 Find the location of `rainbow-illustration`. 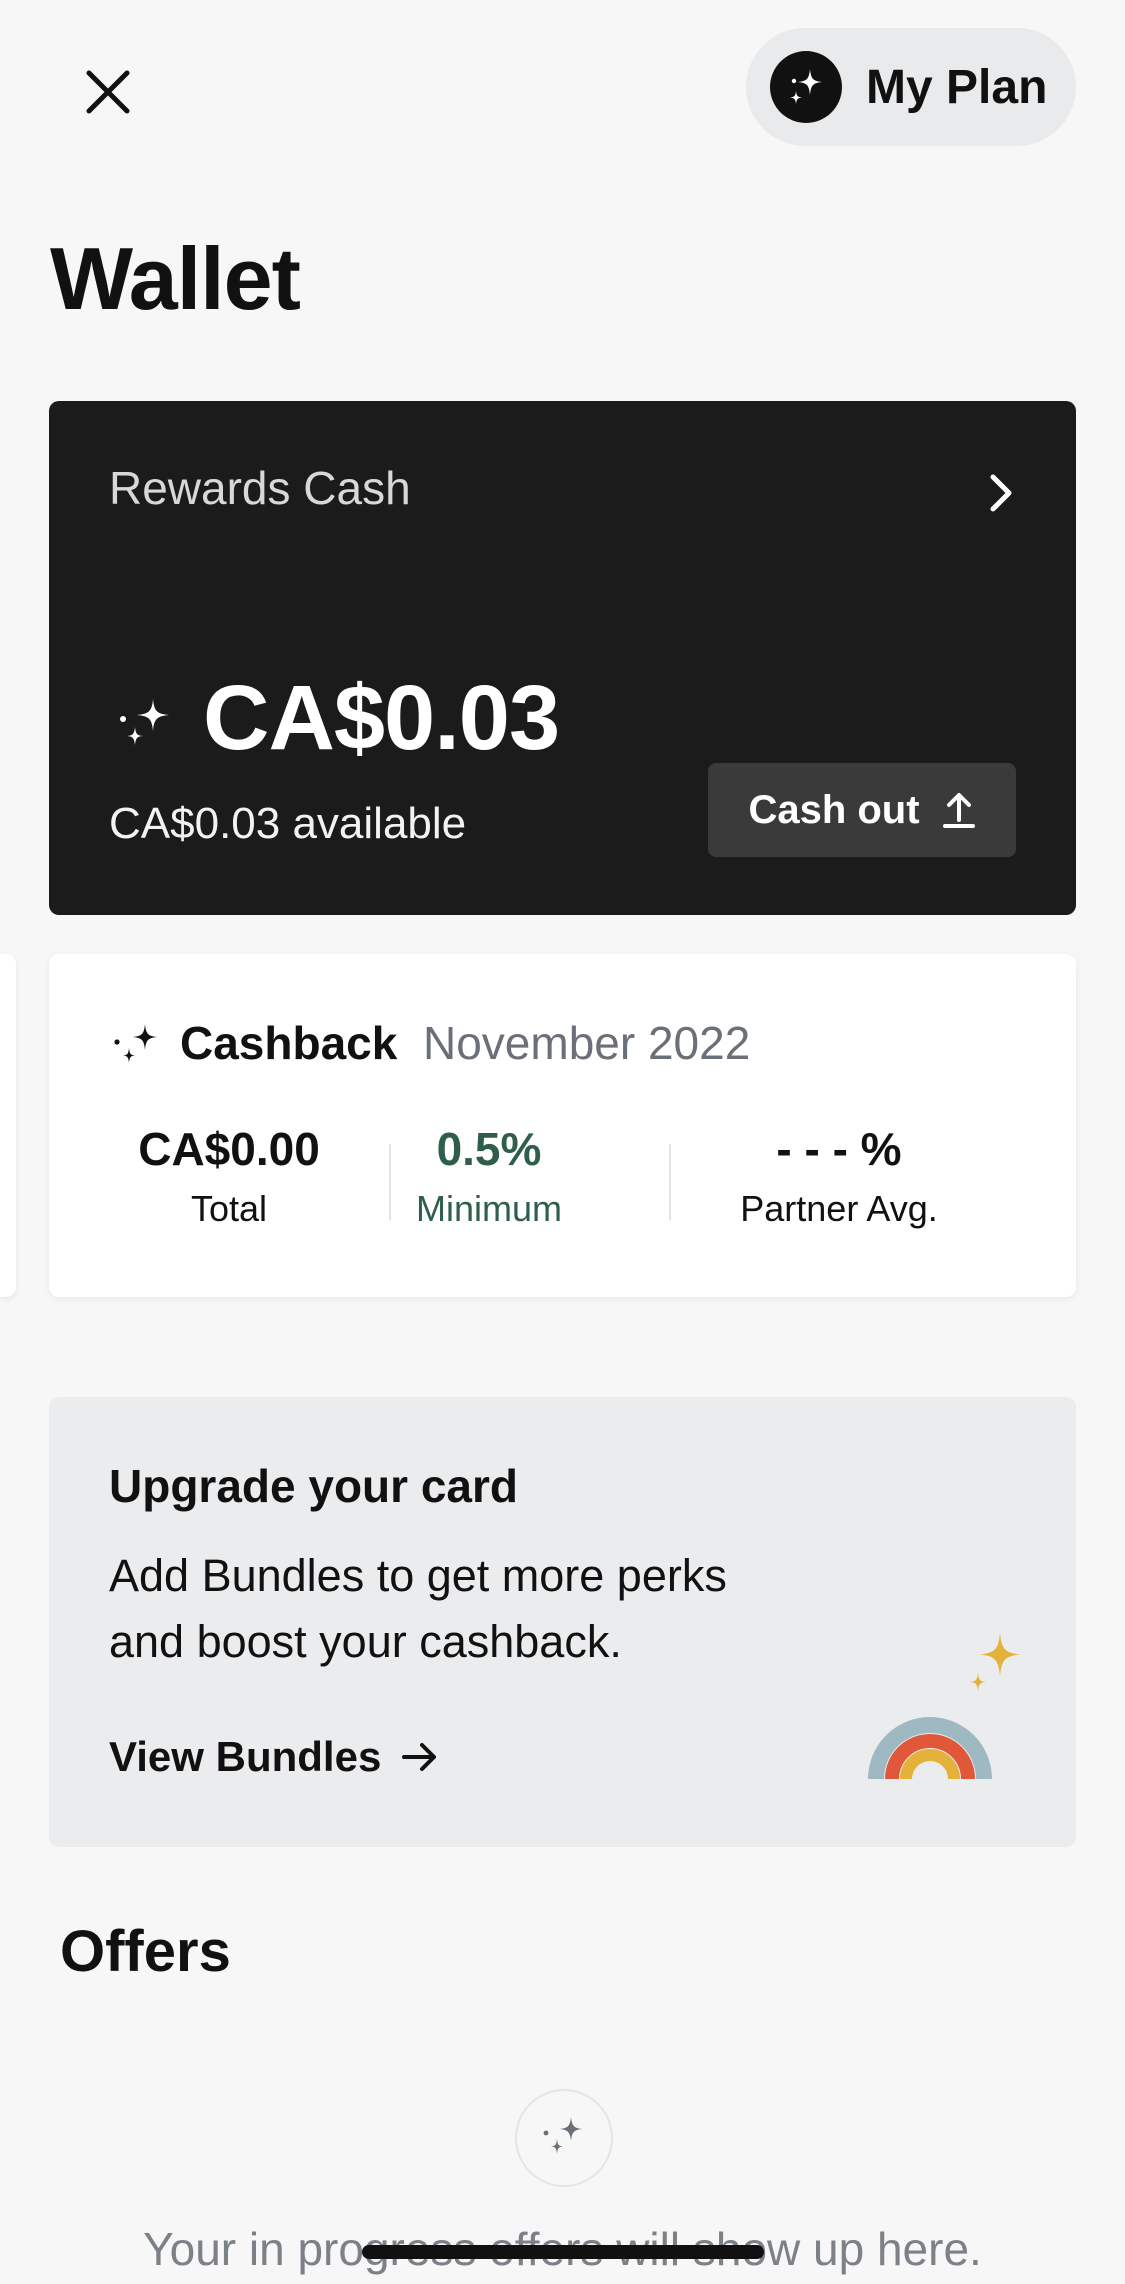

rainbow-illustration is located at coordinates (944, 1706).